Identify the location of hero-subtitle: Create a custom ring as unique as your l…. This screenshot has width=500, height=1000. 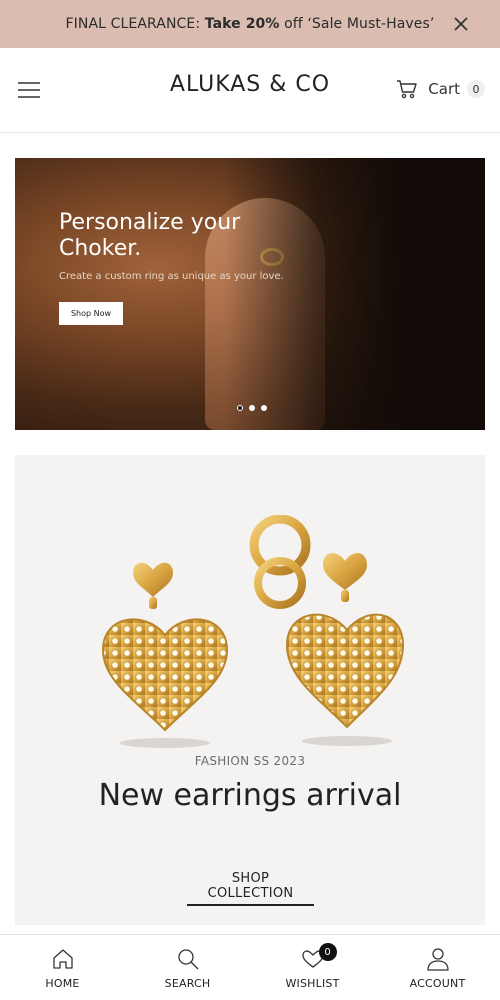
(171, 276).